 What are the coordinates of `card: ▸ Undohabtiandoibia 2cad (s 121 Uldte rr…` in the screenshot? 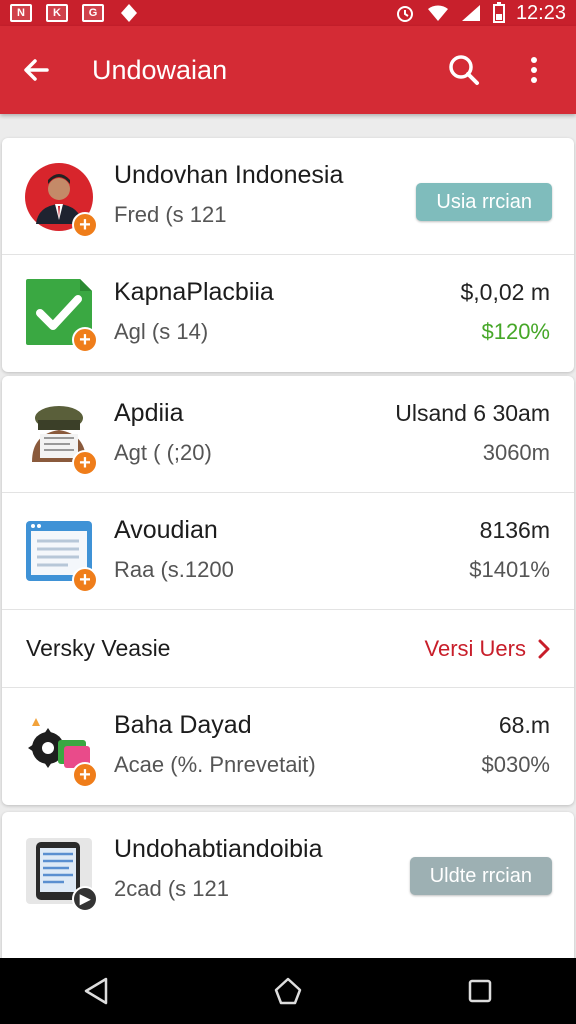 It's located at (288, 885).